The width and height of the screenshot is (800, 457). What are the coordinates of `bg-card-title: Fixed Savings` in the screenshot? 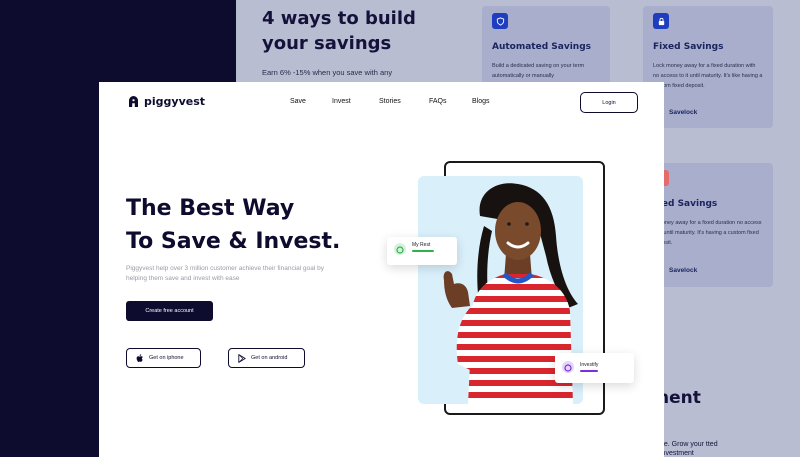 It's located at (688, 47).